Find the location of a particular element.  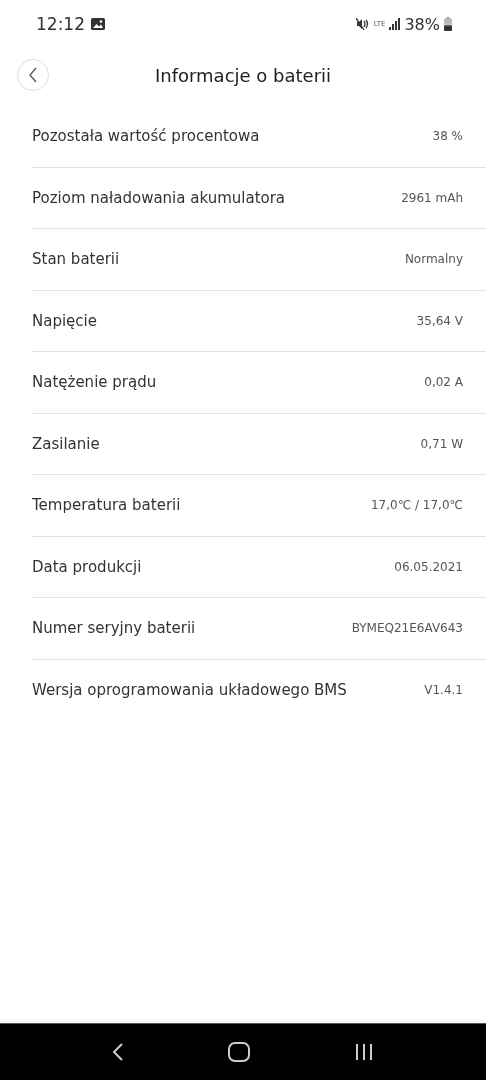

battery-percent: 38% is located at coordinates (422, 24).